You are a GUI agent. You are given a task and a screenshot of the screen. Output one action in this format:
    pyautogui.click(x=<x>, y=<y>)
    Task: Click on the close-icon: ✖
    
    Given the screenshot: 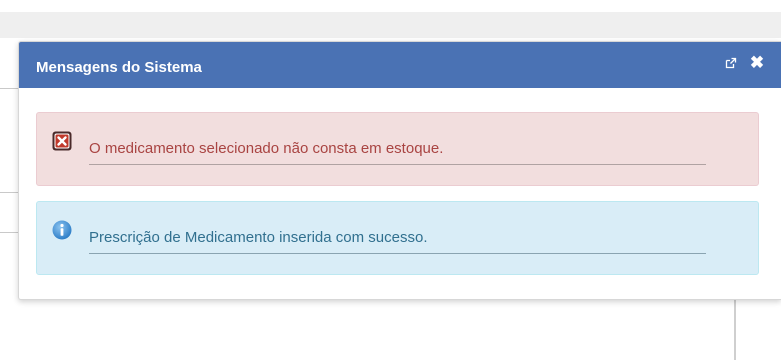 What is the action you would take?
    pyautogui.click(x=757, y=62)
    